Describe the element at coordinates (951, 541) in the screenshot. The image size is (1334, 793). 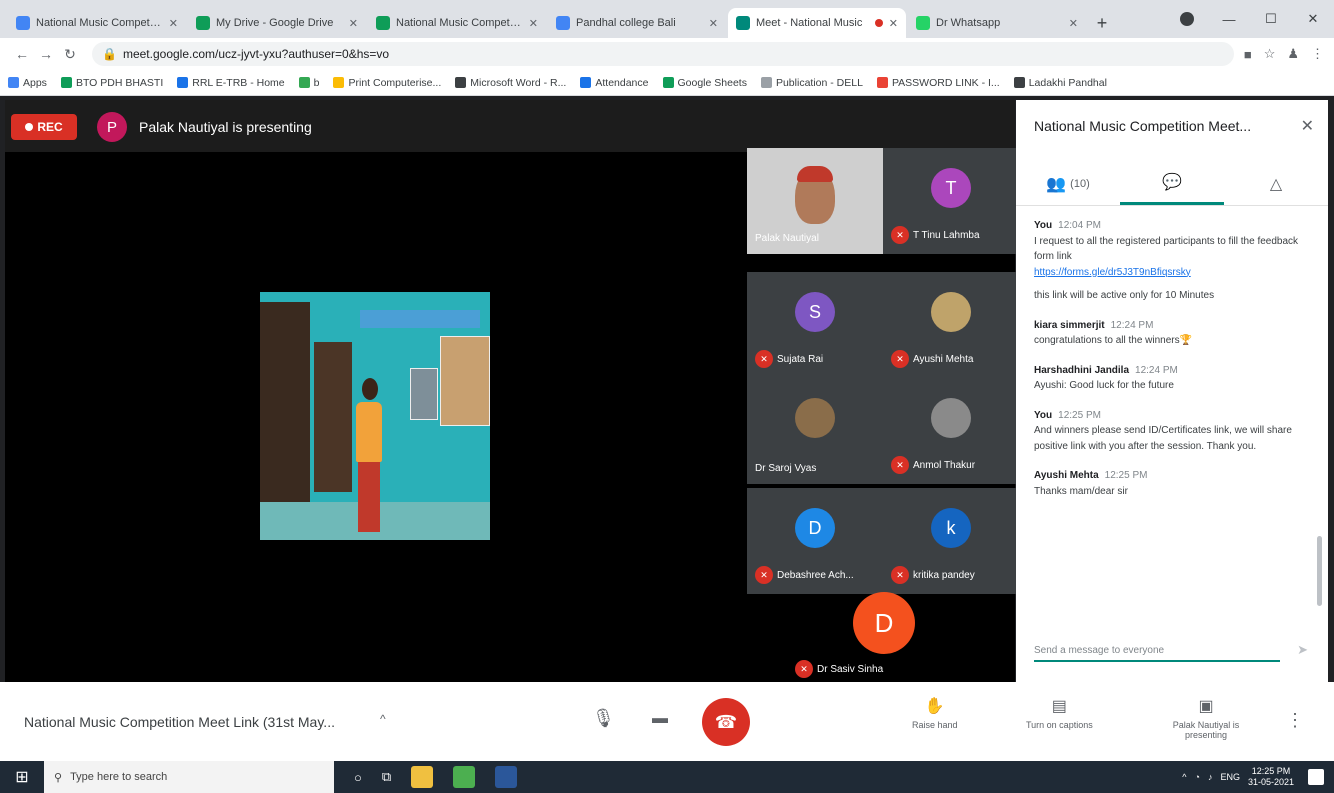
I see `participant-tile: k ✕ kritika pandey` at that location.